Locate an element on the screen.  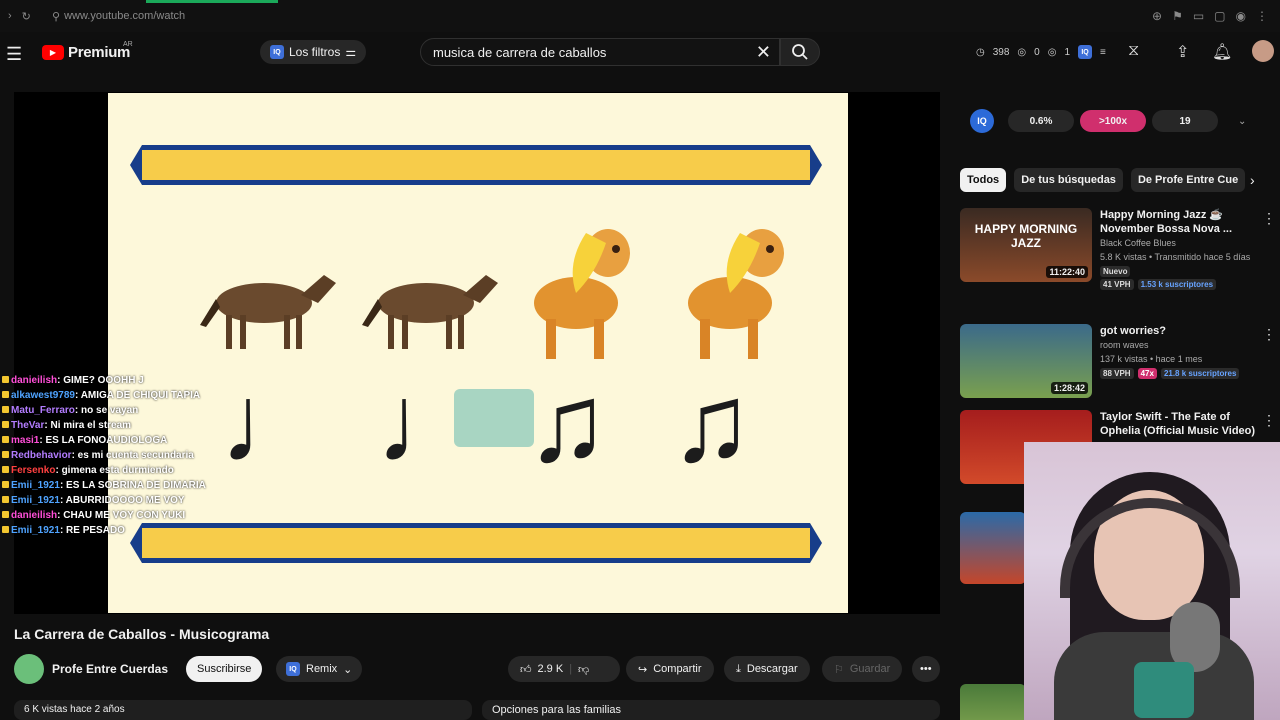
filters-button: IQ Los filtros ⚌ is located at coordinates (313, 52).